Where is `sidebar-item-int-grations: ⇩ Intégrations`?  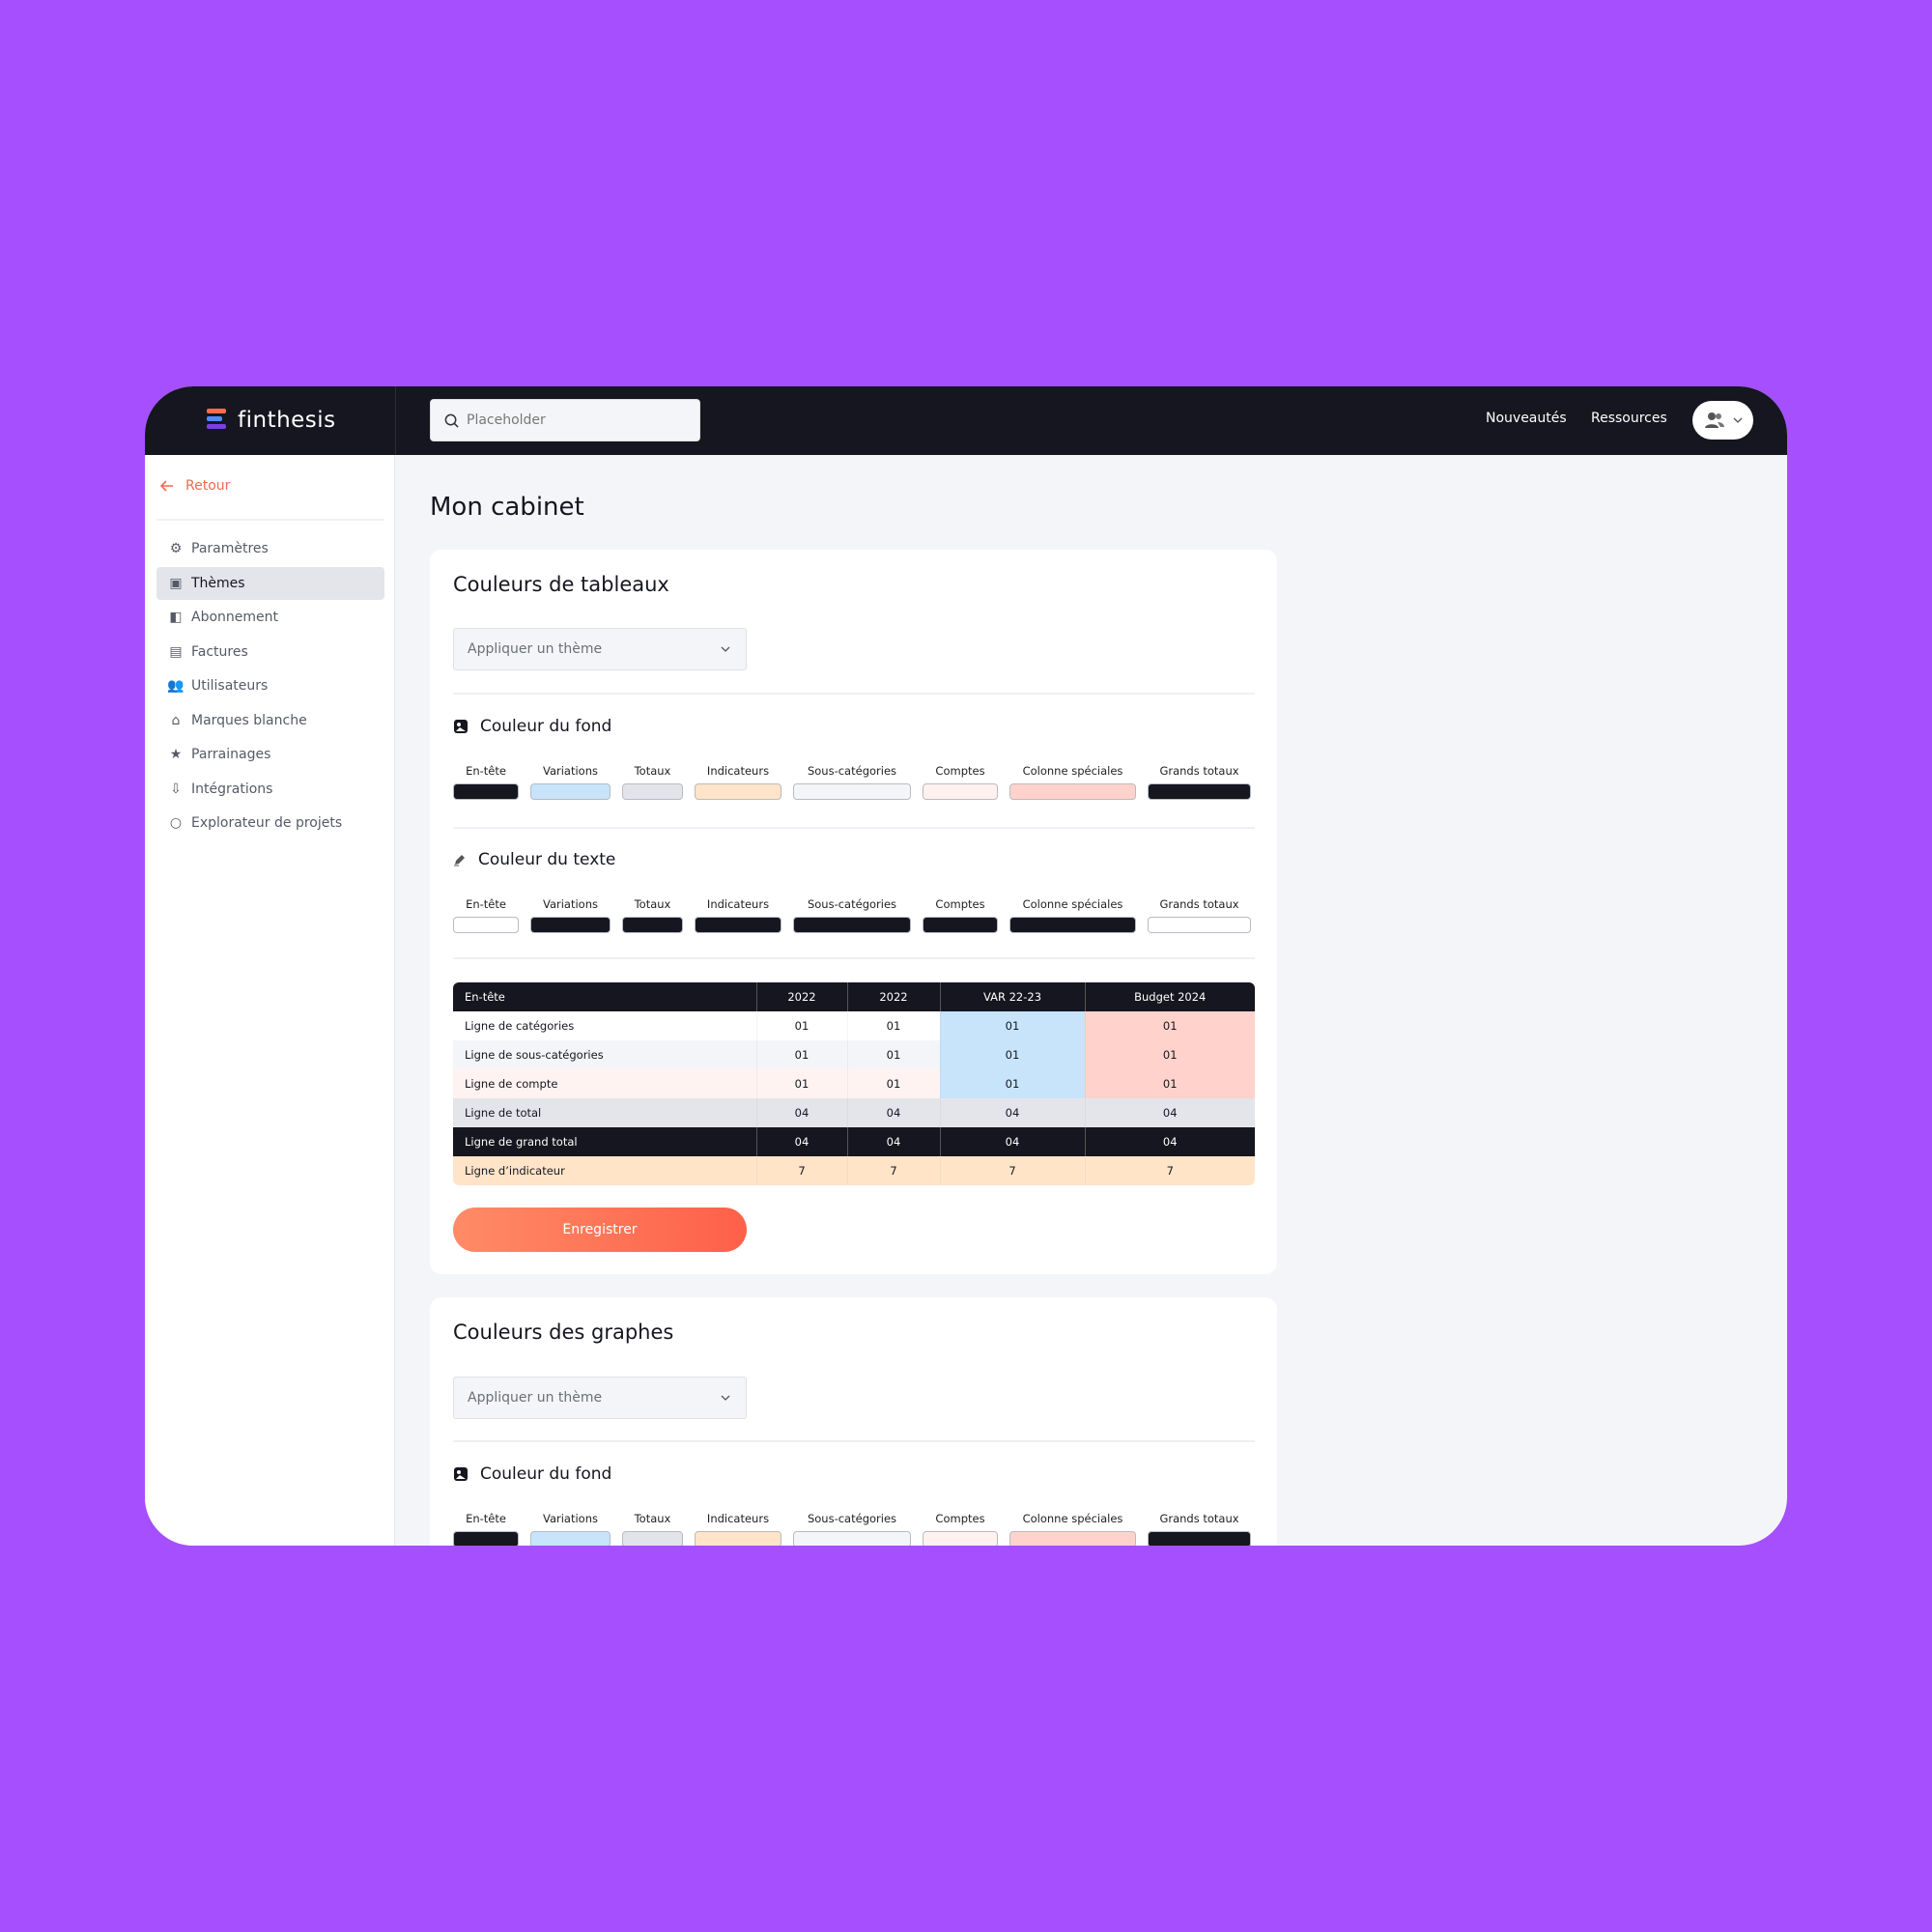
sidebar-item-int-grations: ⇩ Intégrations is located at coordinates (270, 789).